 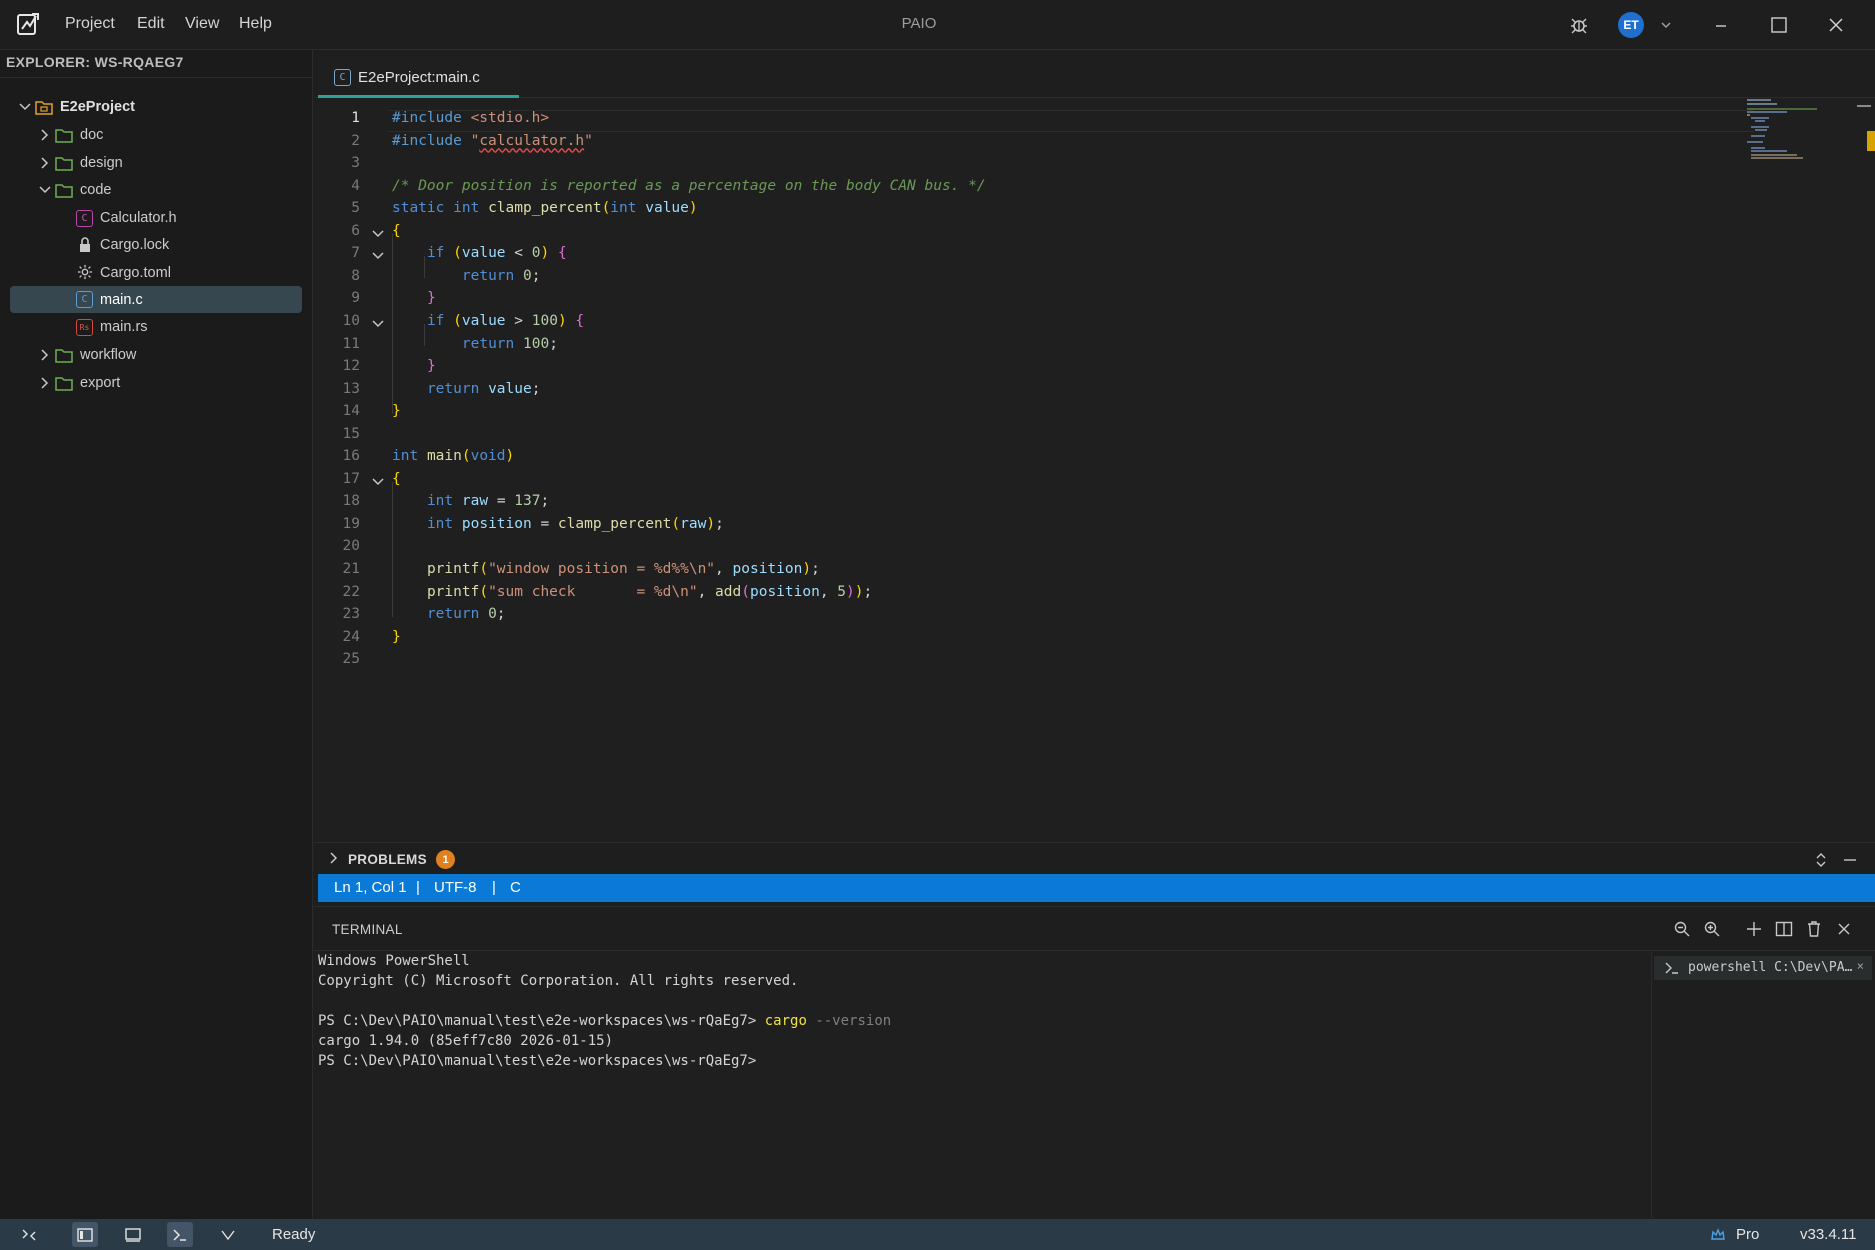 What do you see at coordinates (1034, 414) in the screenshot?
I see `code-line: 14}` at bounding box center [1034, 414].